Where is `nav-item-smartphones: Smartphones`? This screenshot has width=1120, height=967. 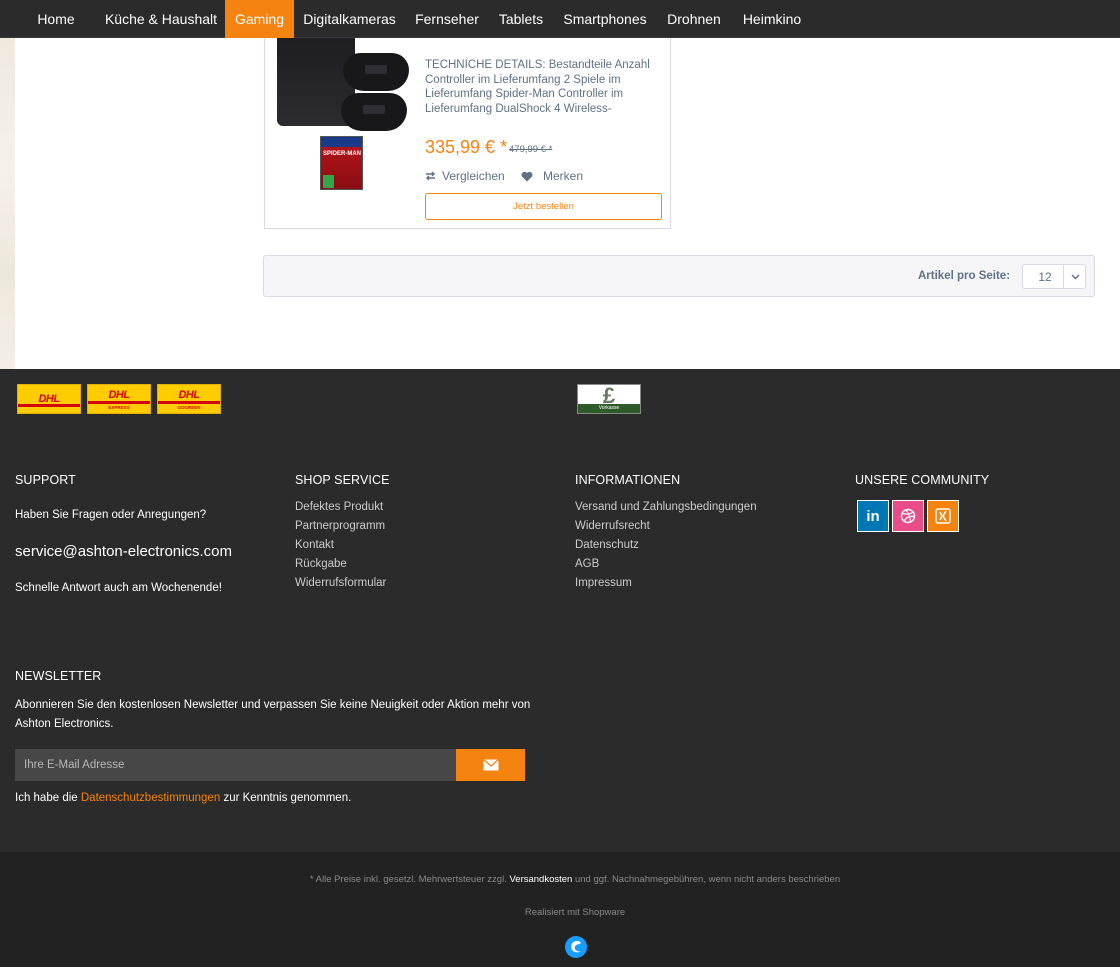 nav-item-smartphones: Smartphones is located at coordinates (605, 19).